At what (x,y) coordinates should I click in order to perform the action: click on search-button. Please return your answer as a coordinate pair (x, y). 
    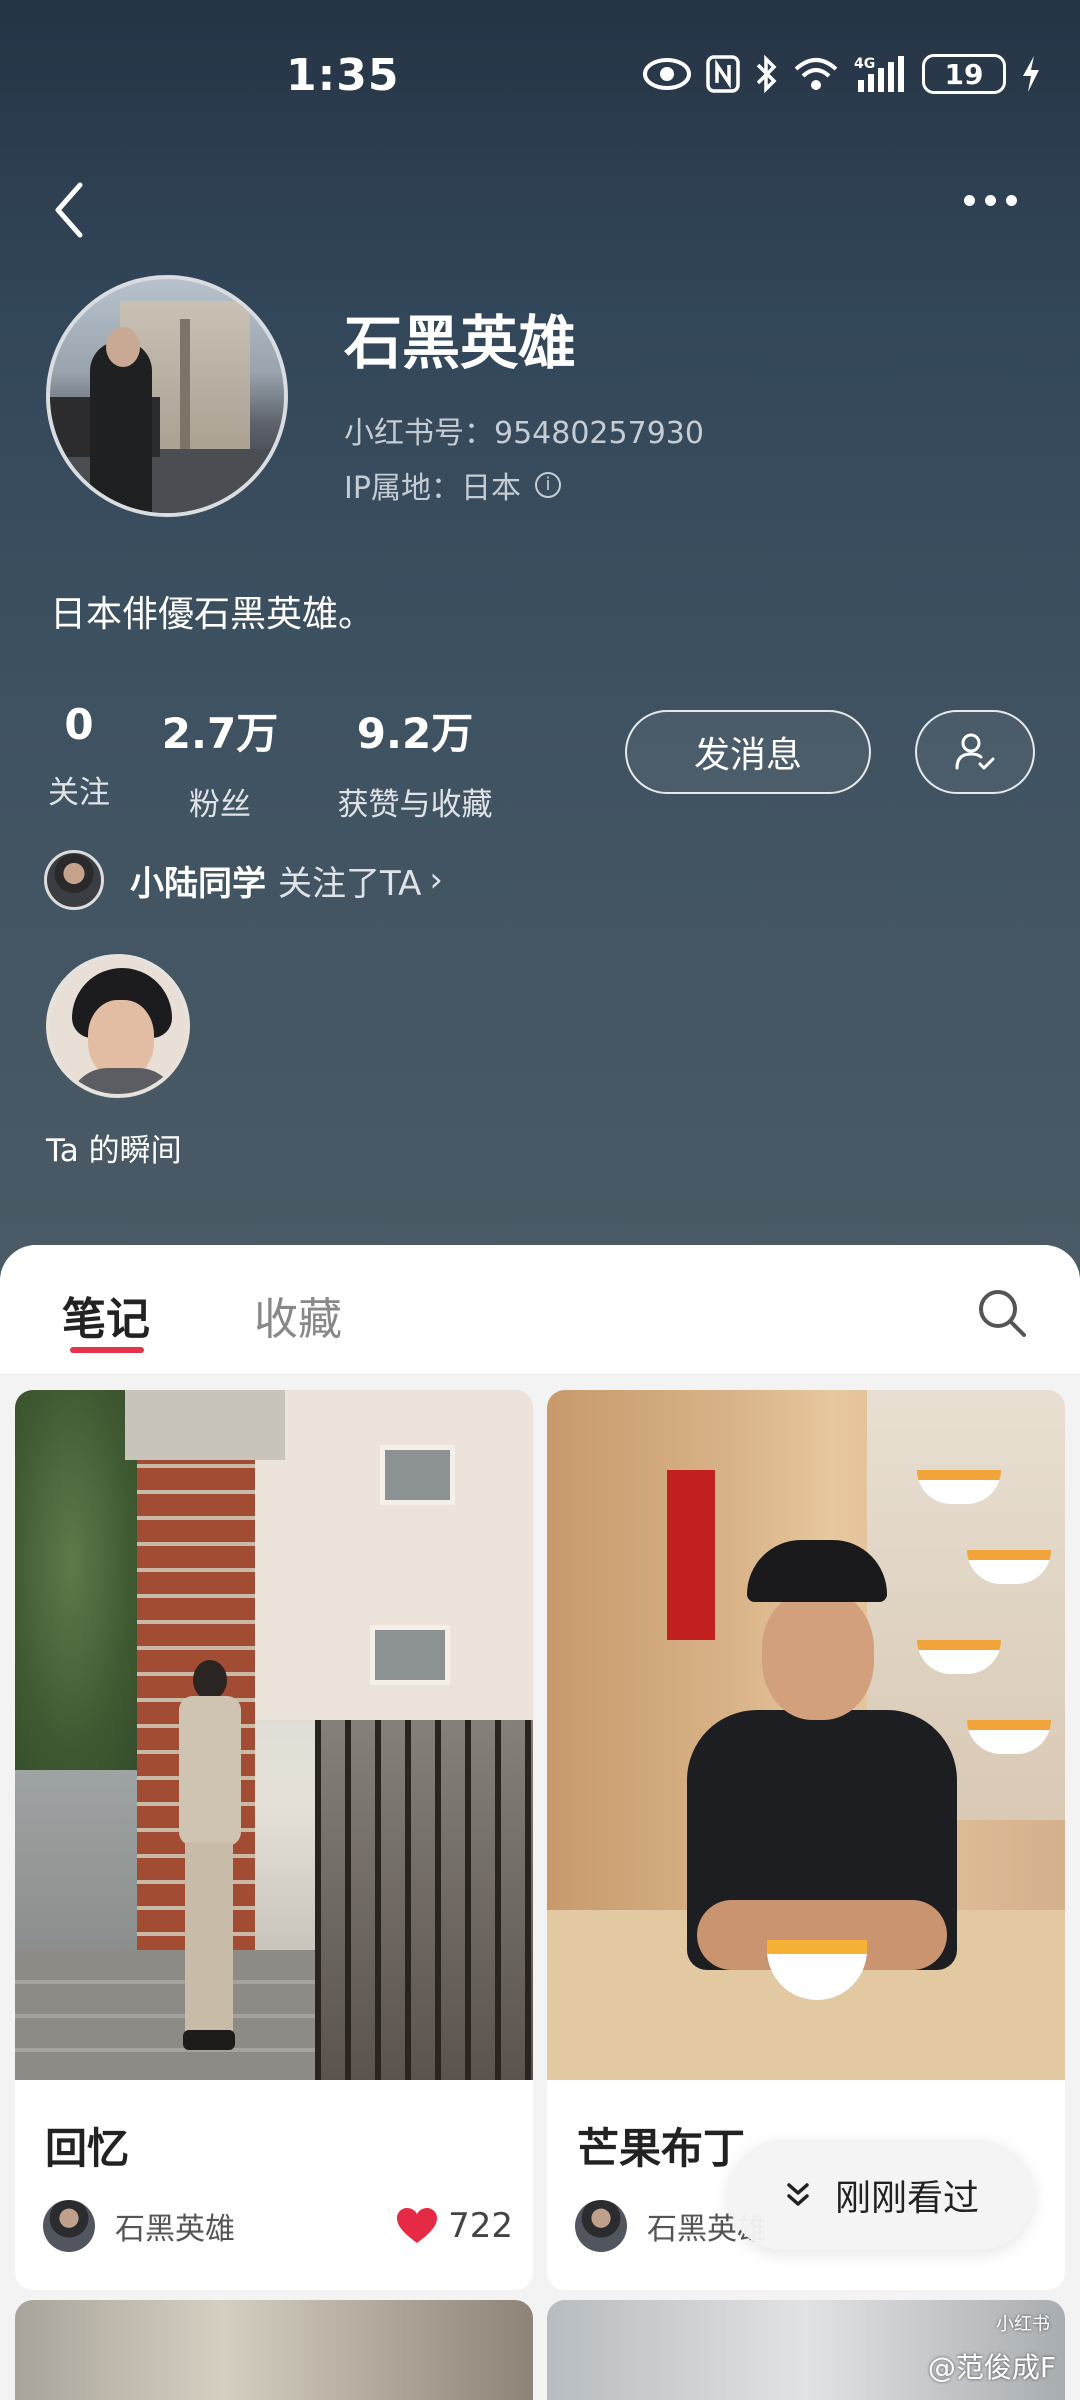
    Looking at the image, I should click on (1002, 1313).